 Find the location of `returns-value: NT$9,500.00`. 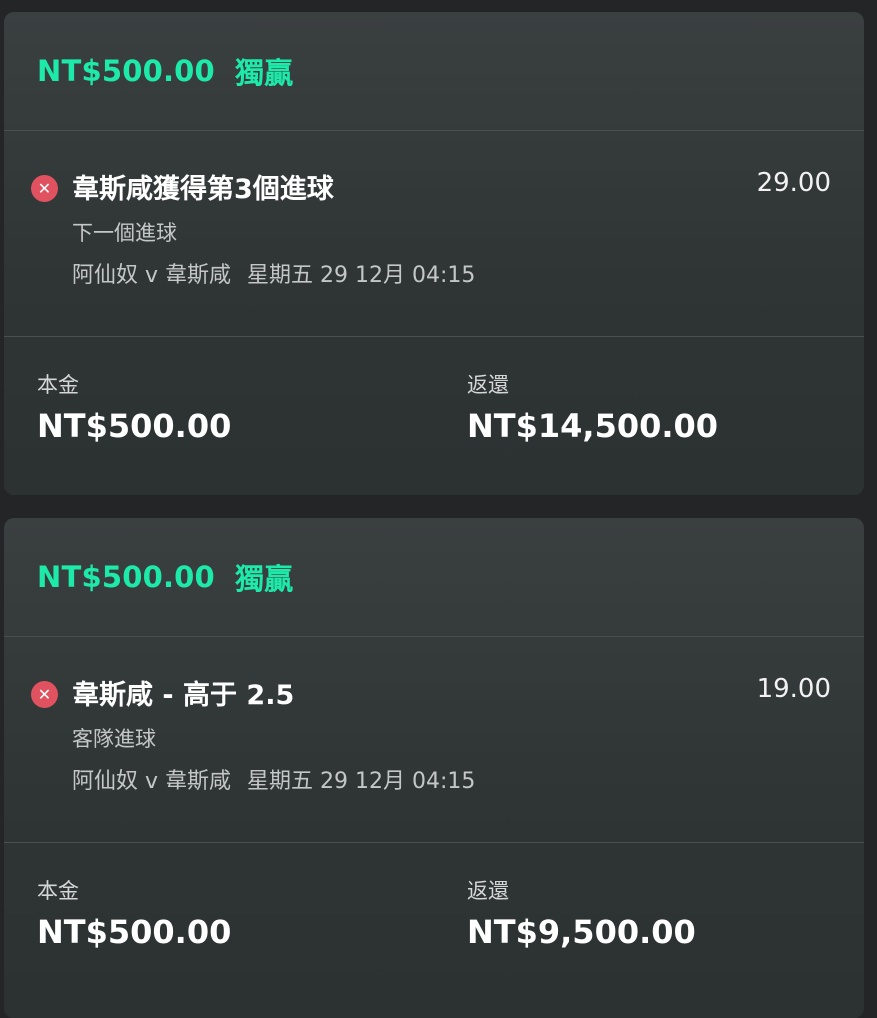

returns-value: NT$9,500.00 is located at coordinates (581, 932).